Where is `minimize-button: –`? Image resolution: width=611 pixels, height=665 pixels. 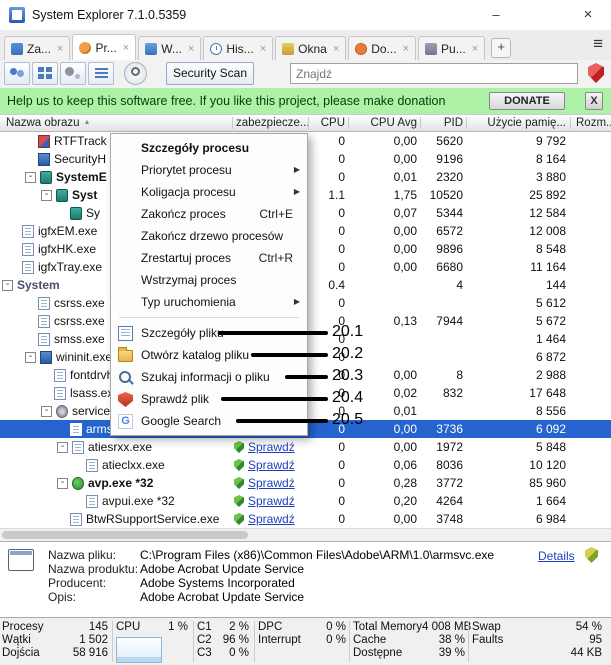
minimize-button: – is located at coordinates (496, 15).